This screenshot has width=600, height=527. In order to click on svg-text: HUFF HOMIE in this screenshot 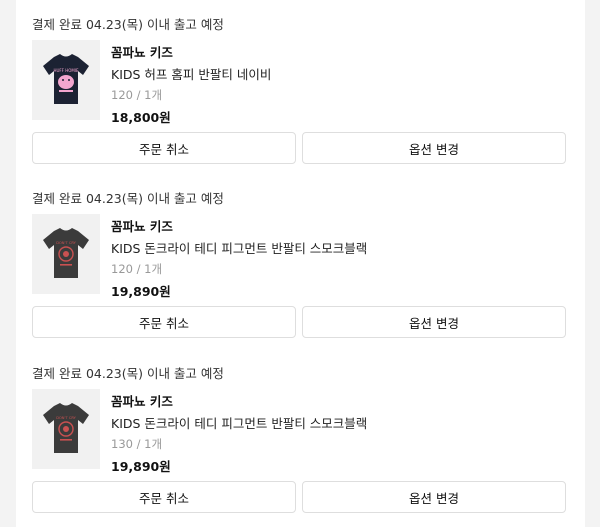, I will do `click(66, 70)`.